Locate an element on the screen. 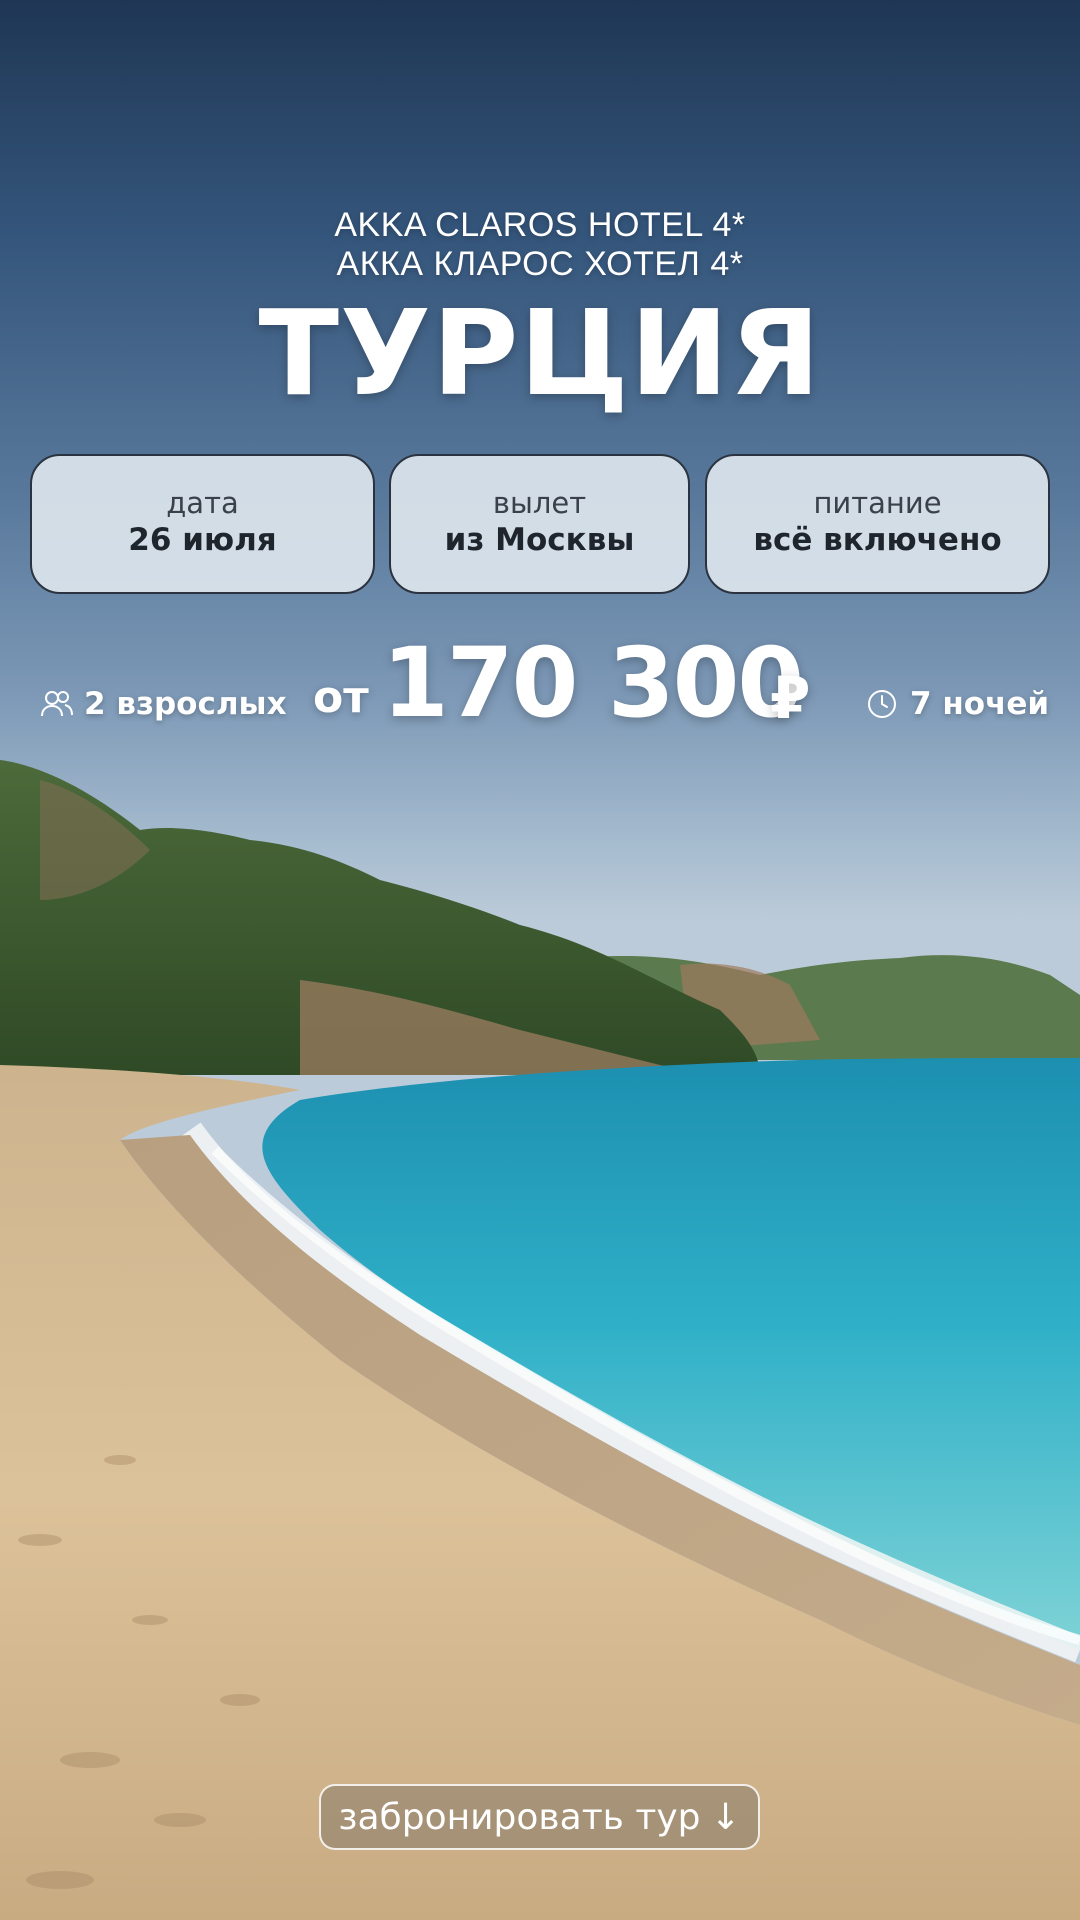 This screenshot has height=1920, width=1080. departure-label: вылет is located at coordinates (539, 503).